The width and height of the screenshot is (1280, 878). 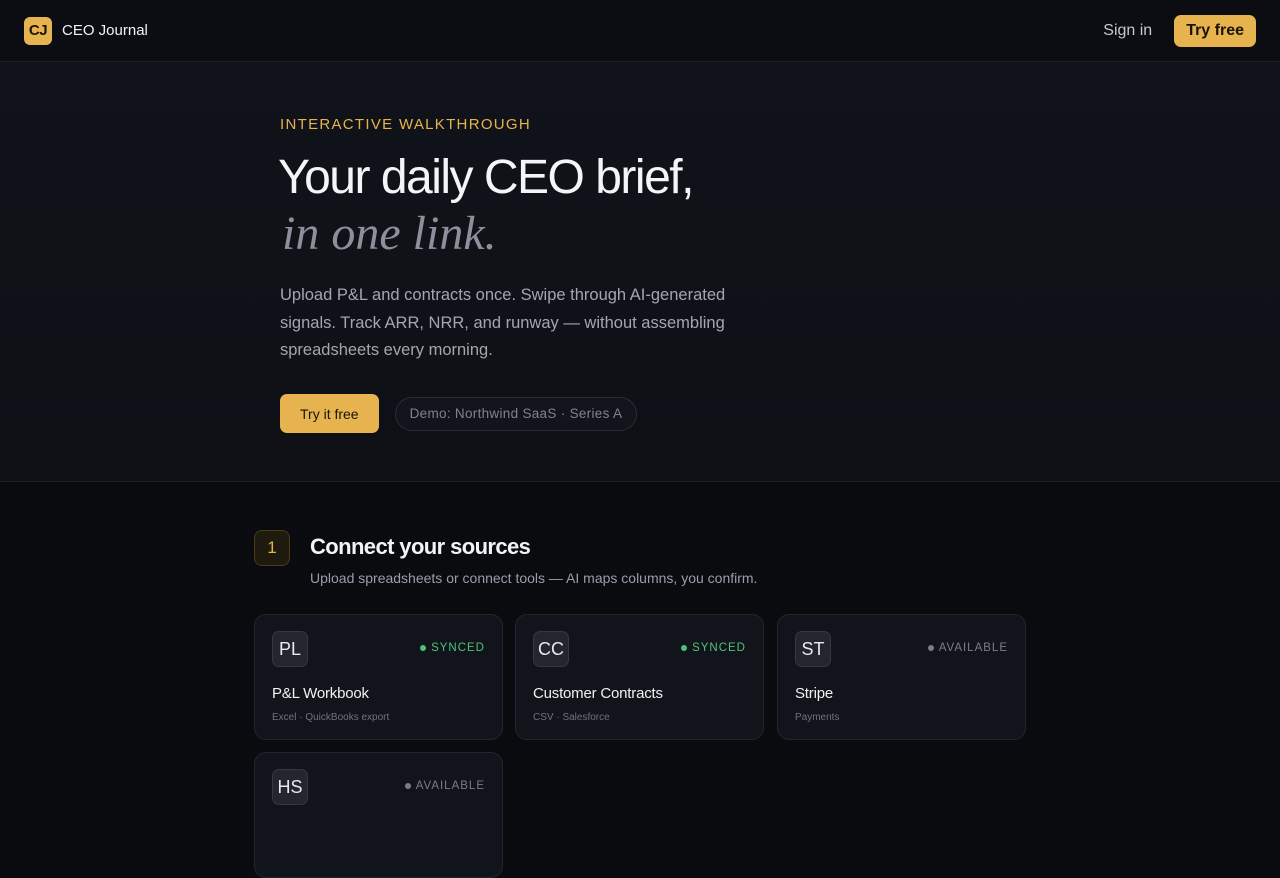 I want to click on brand: CJ CEO Journal, so click(x=86, y=30).